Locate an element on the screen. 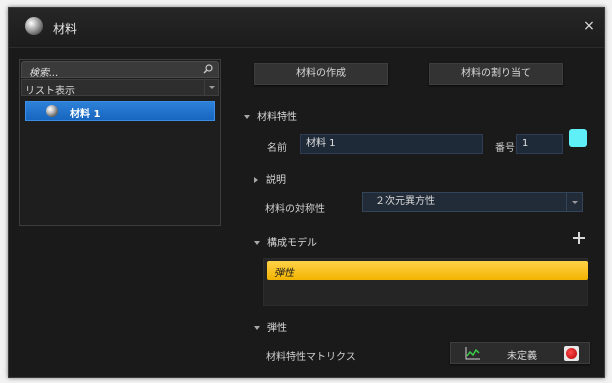 The height and width of the screenshot is (383, 612). model-list-item: 弾性 is located at coordinates (427, 270).